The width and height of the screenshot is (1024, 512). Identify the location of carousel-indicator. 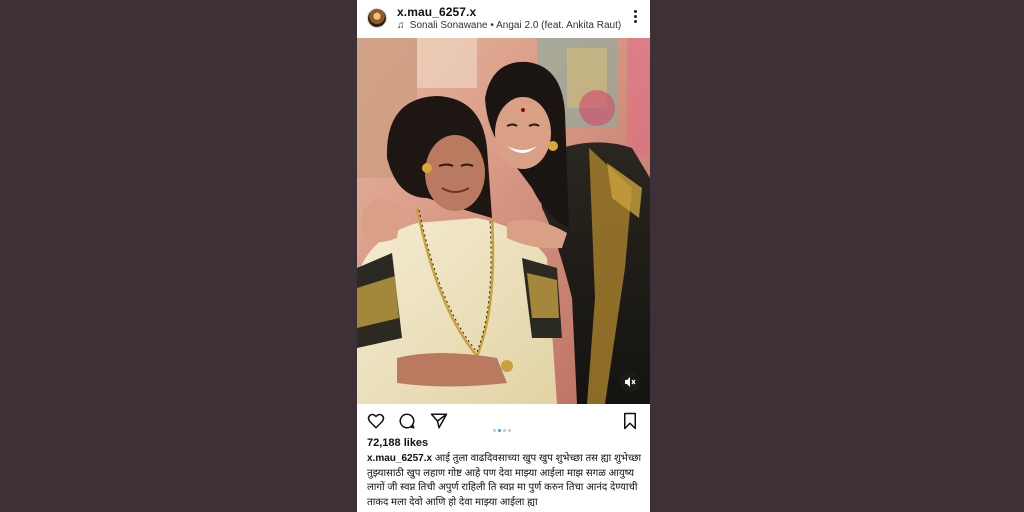
(503, 428).